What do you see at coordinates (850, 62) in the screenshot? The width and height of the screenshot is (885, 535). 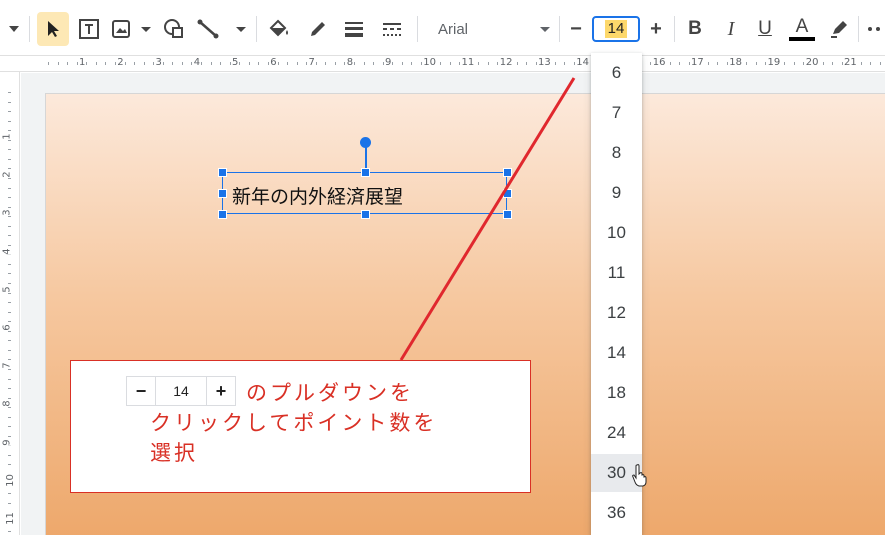 I see `ruler-number: 21` at bounding box center [850, 62].